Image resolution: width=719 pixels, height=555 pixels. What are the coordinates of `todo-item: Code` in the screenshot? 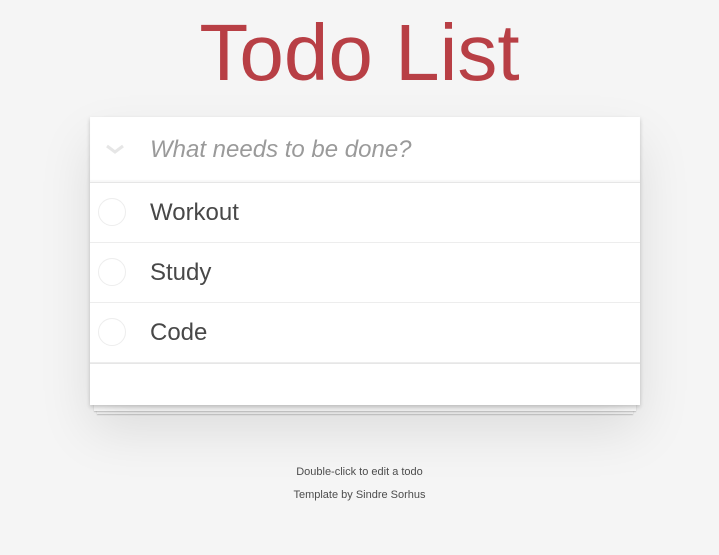 It's located at (365, 333).